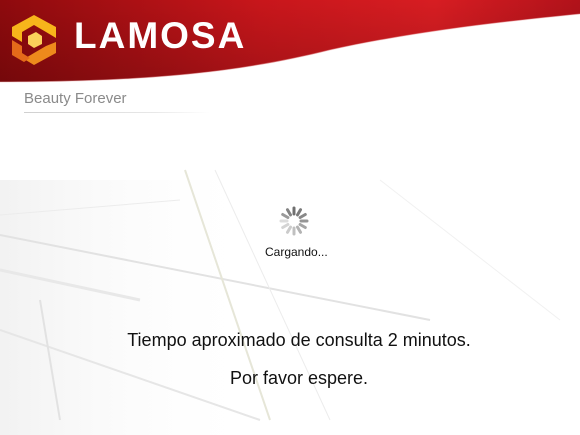  I want to click on tagline-divider, so click(117, 112).